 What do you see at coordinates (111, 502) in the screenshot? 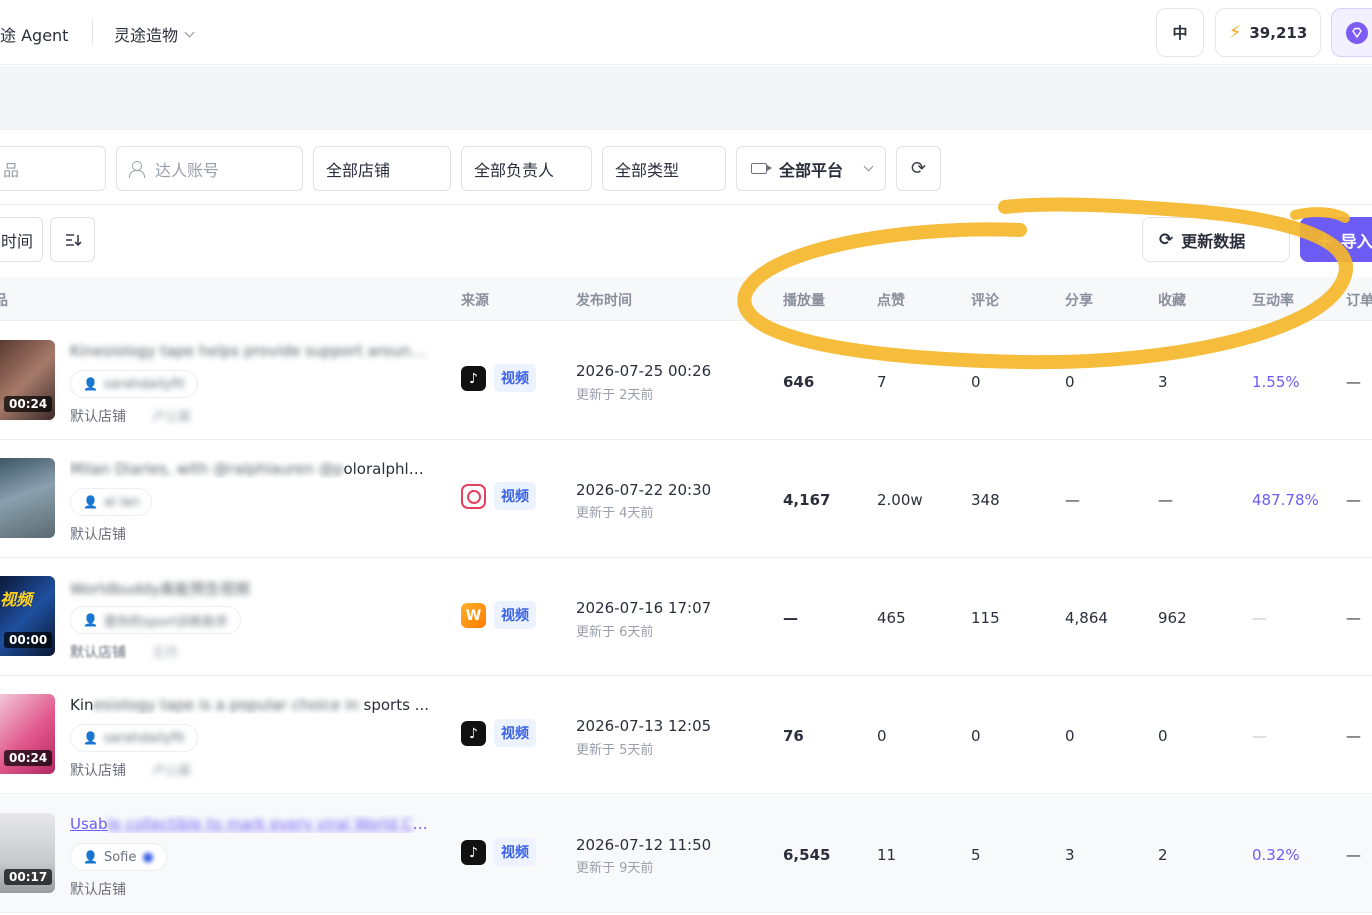
I see `creator-account-chip: 👤 al lan` at bounding box center [111, 502].